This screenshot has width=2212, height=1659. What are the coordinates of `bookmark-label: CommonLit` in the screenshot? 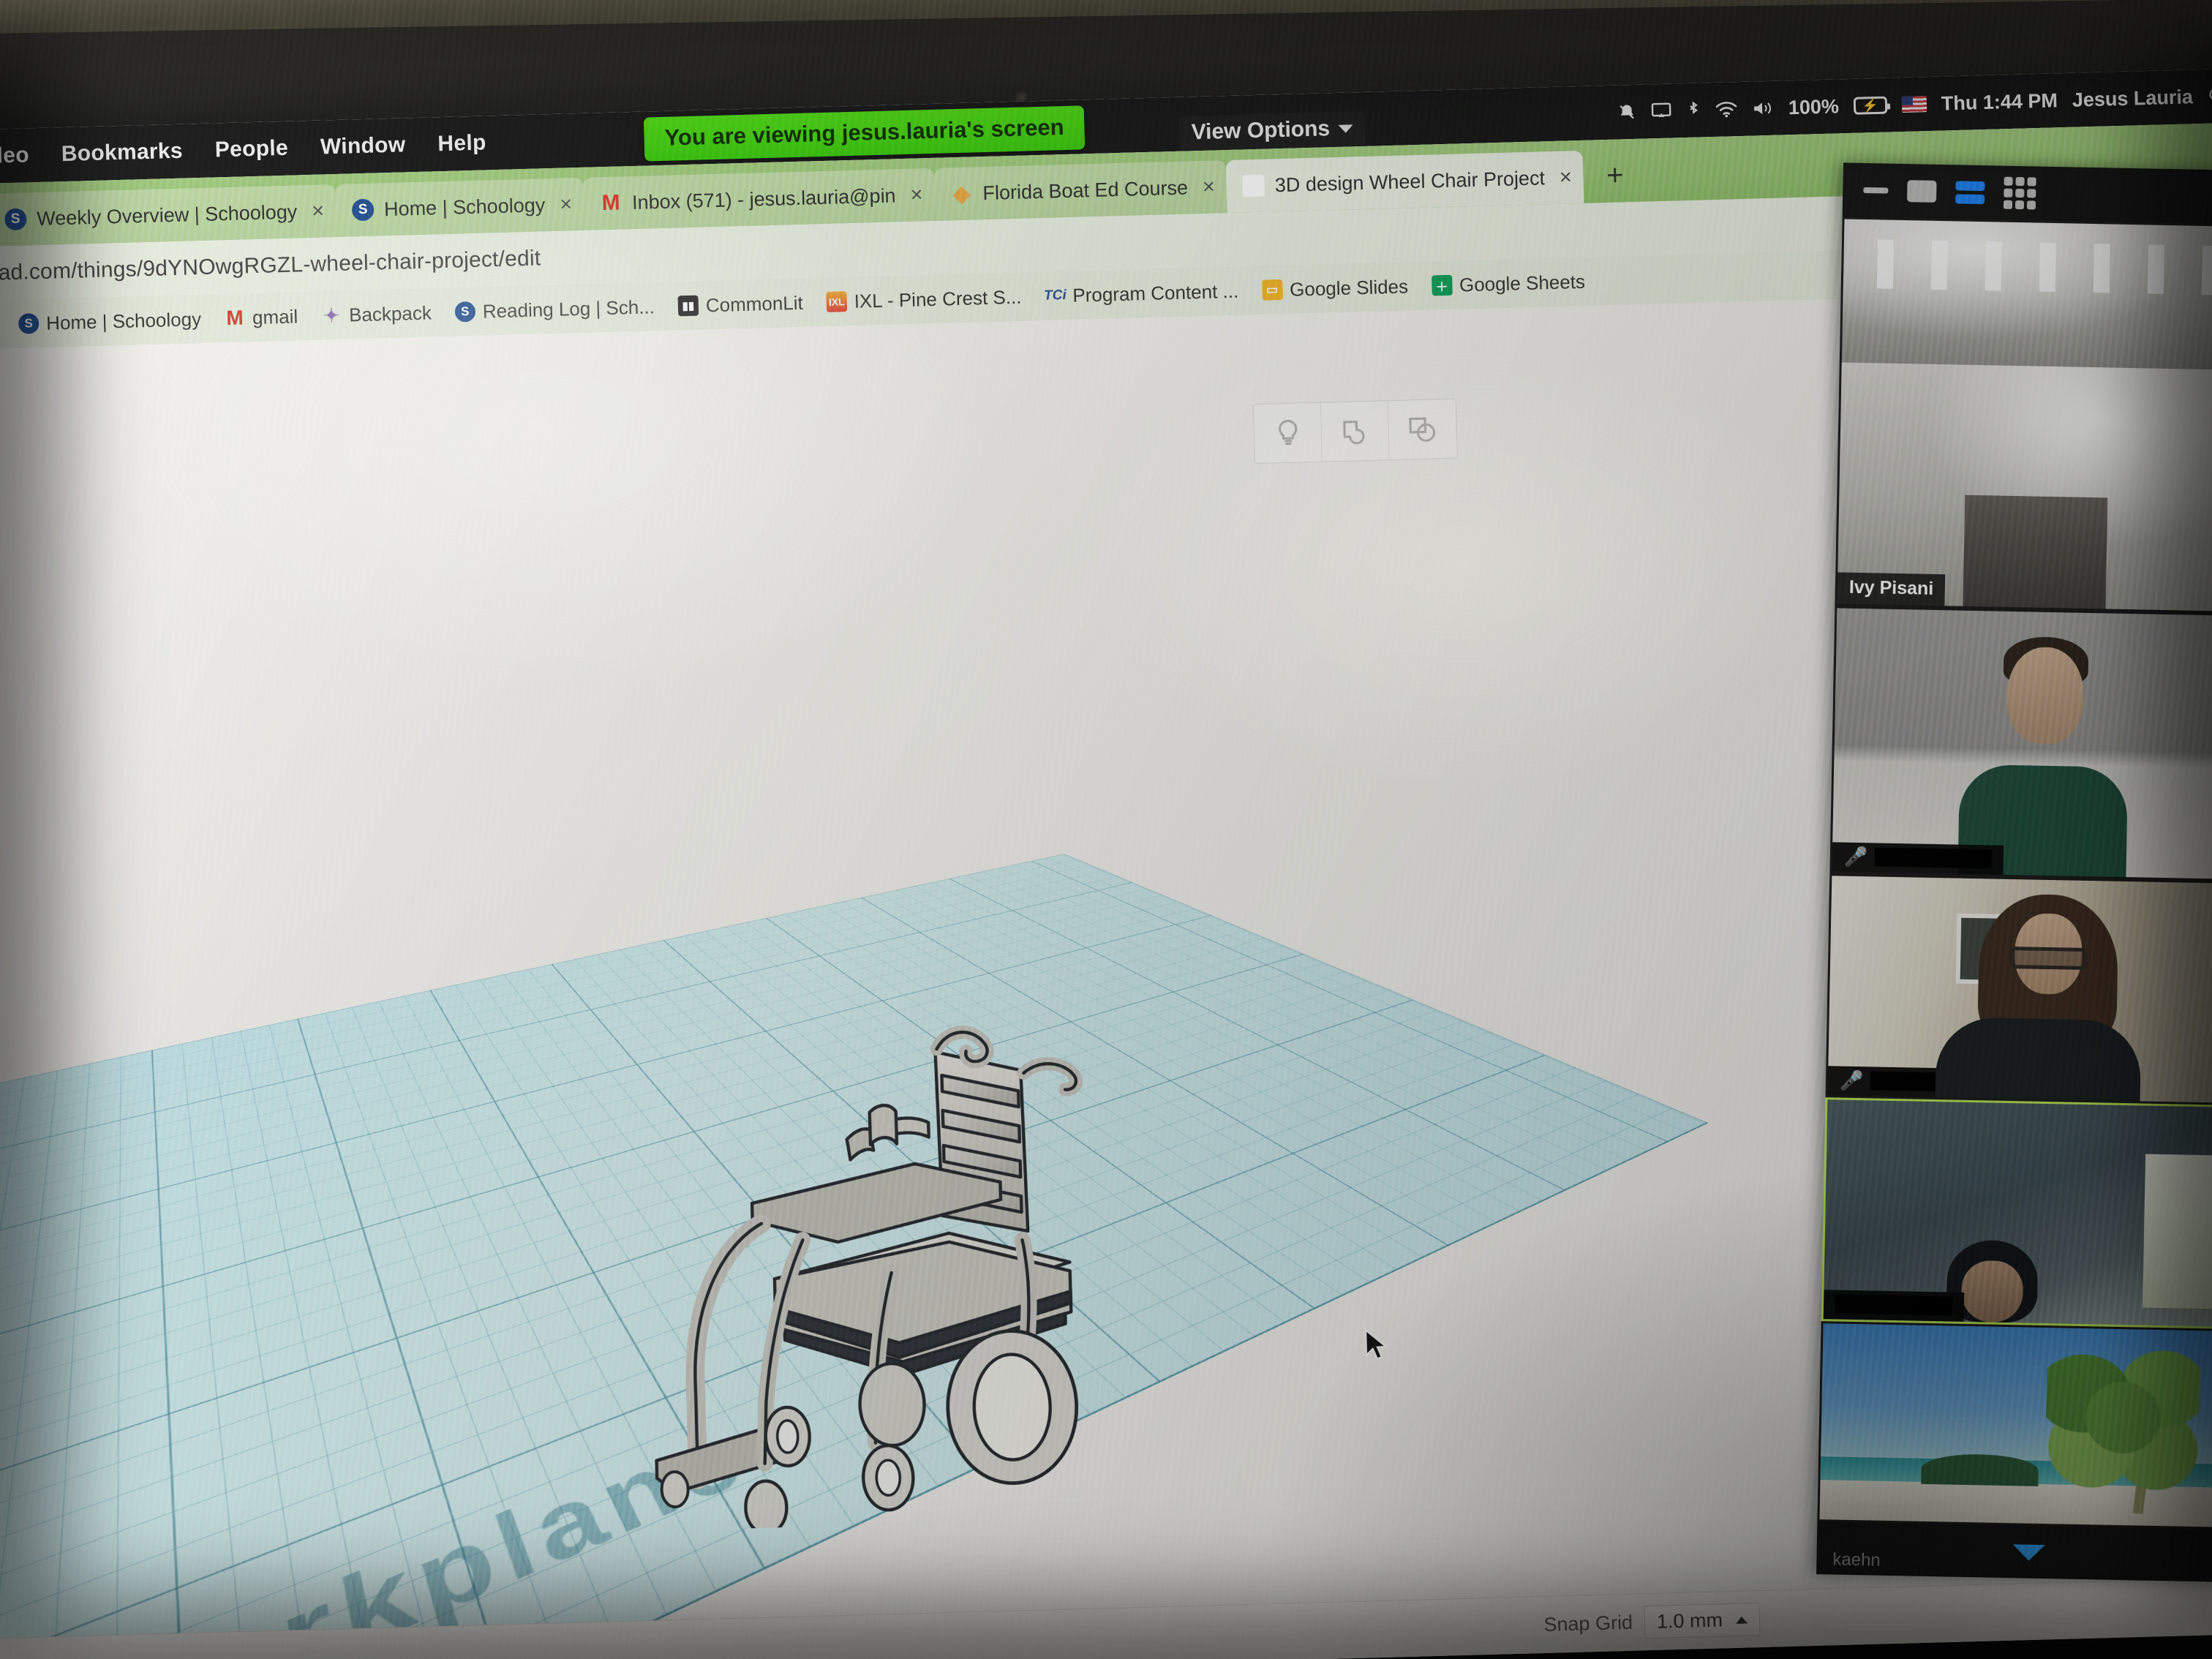 It's located at (755, 303).